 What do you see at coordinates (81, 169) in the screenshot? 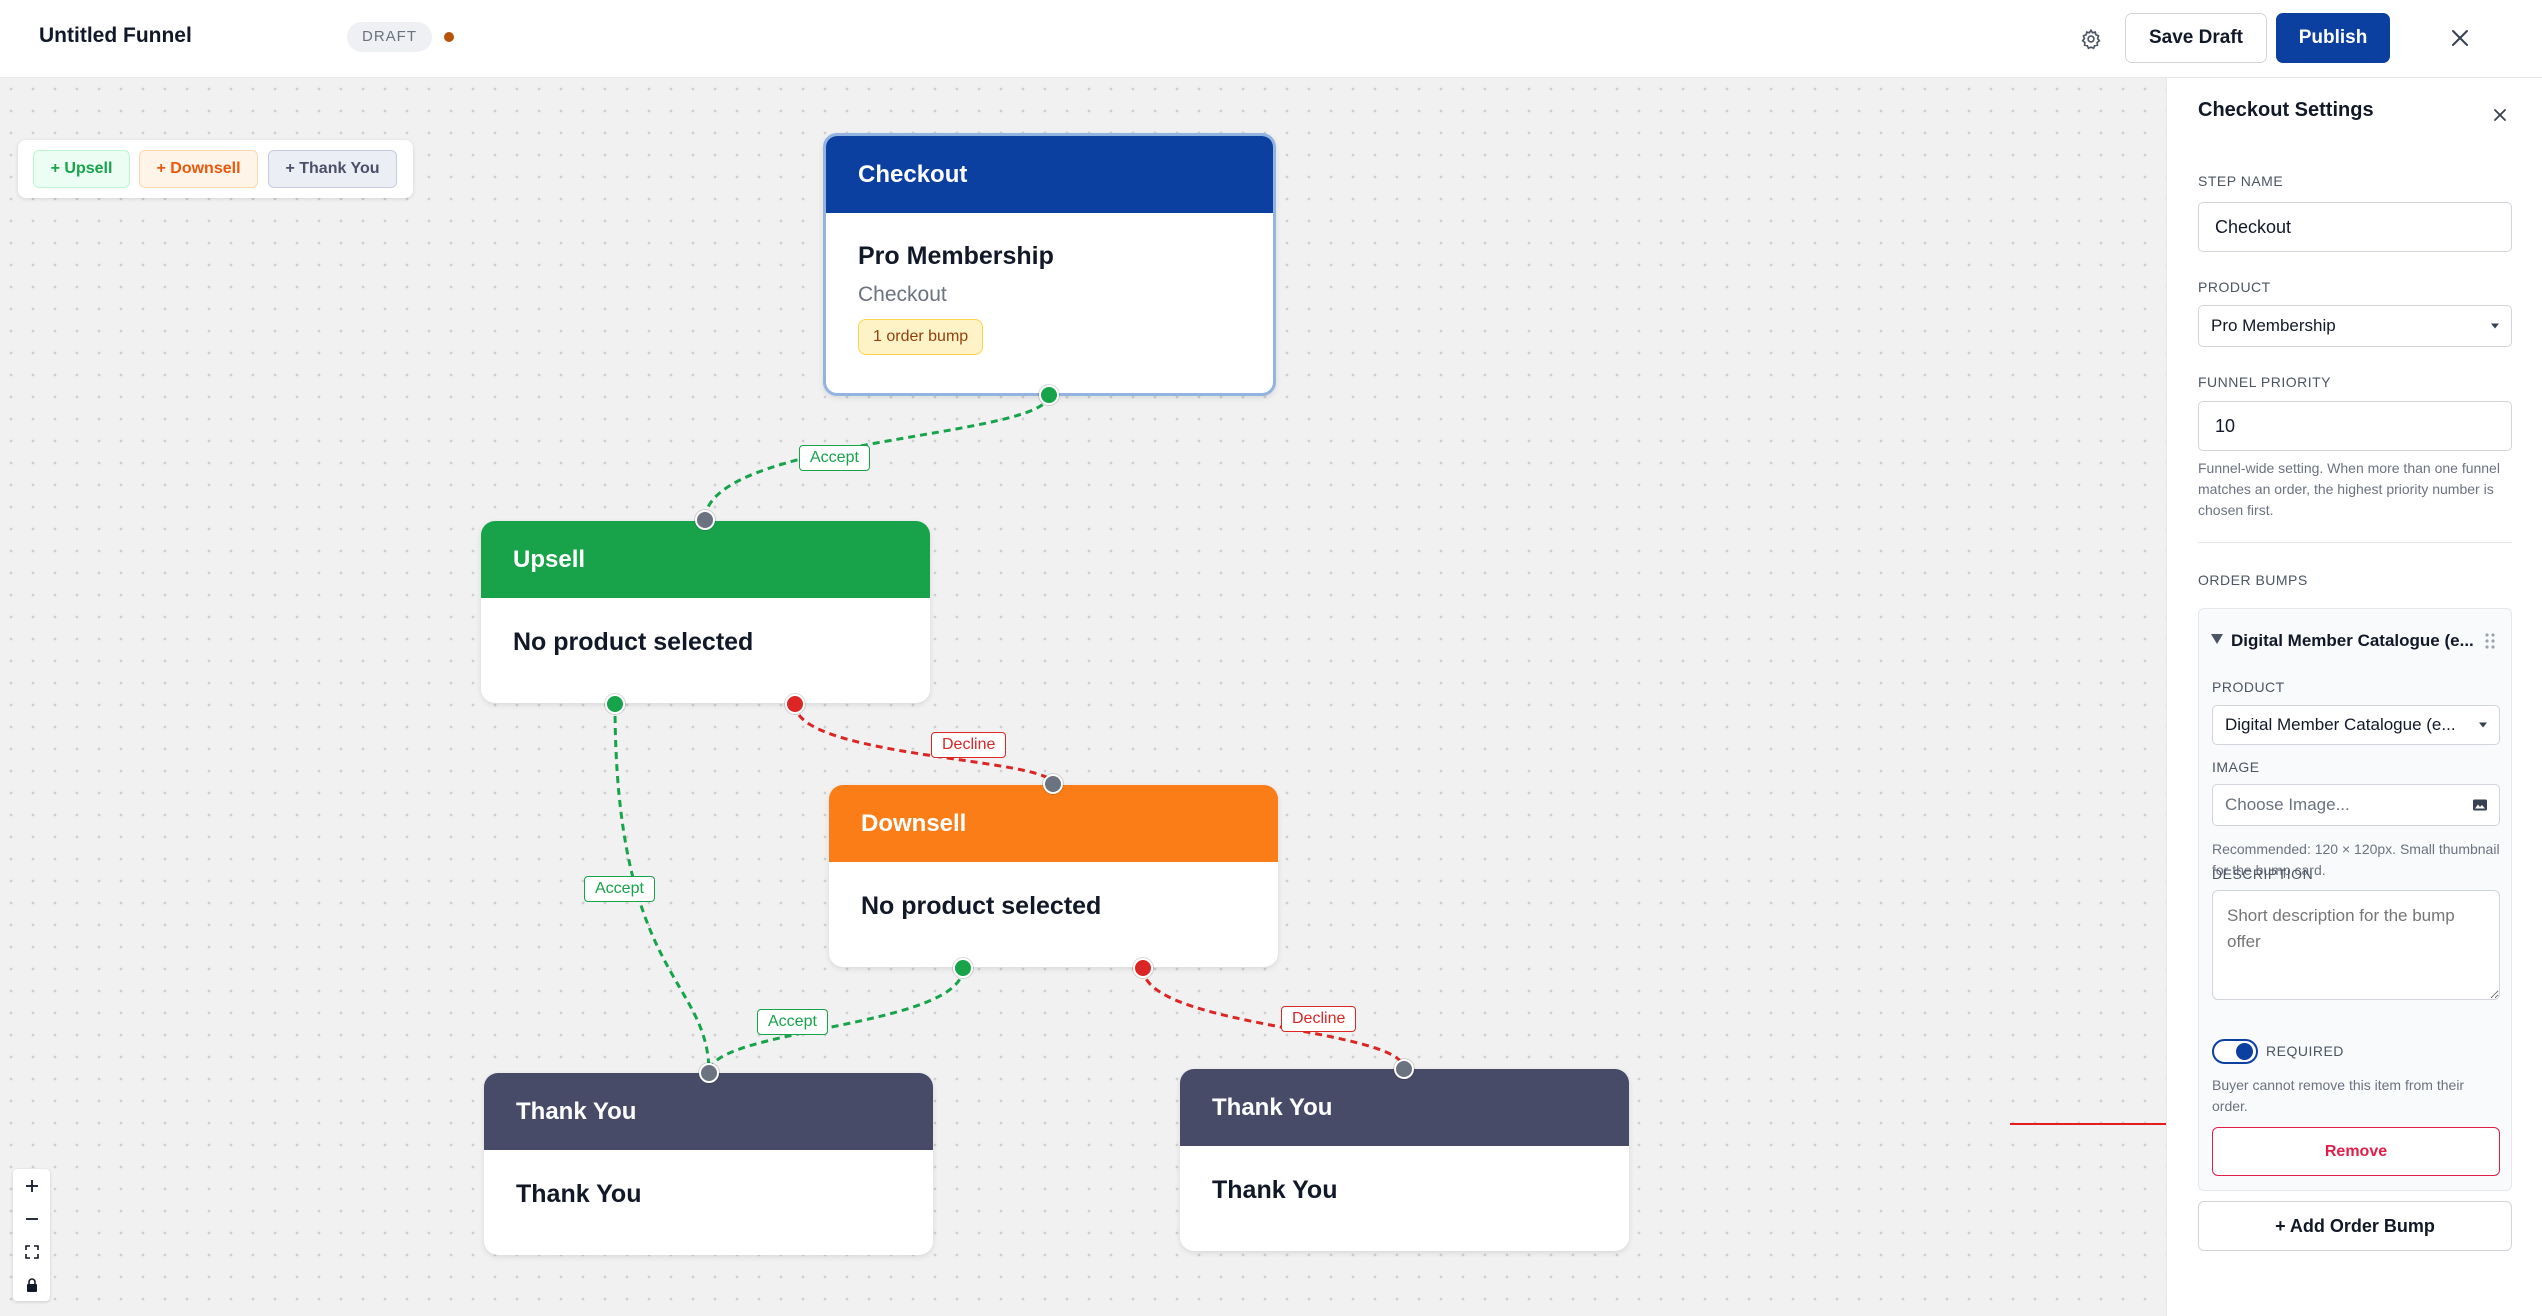
I see `add-upsell-button: + Upsell` at bounding box center [81, 169].